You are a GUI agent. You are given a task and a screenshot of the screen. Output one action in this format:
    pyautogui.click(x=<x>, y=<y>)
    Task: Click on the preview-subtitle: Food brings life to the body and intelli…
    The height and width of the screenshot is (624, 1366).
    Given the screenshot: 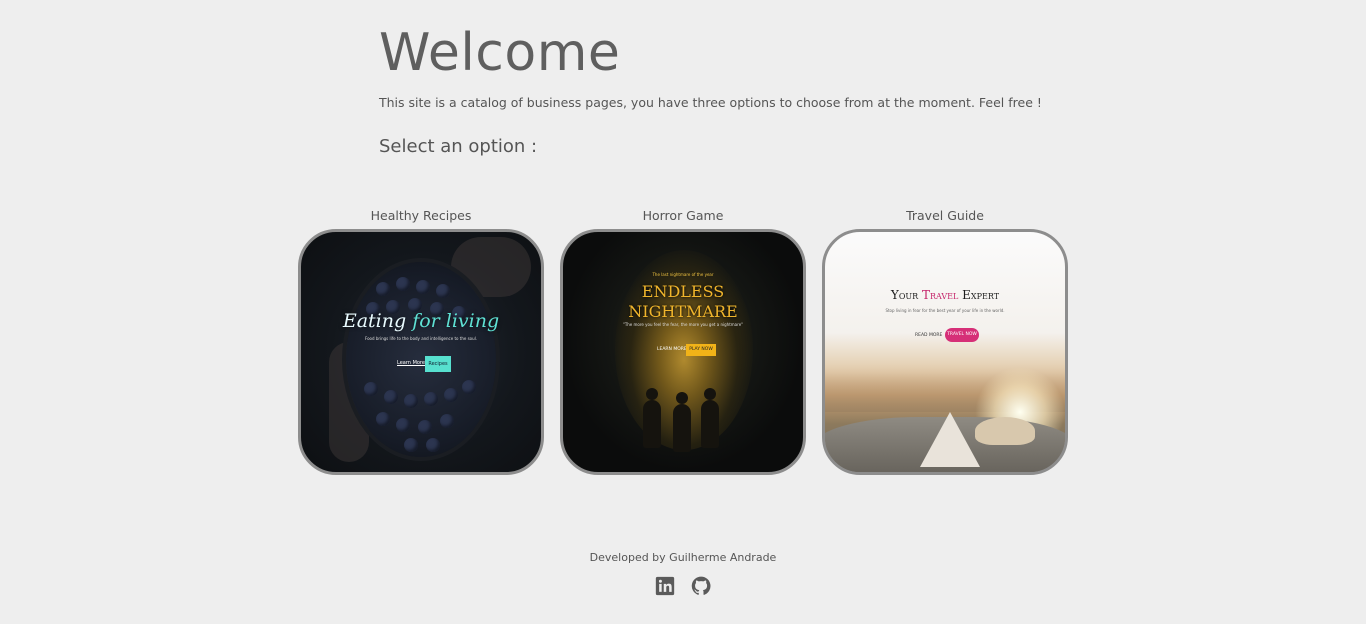 What is the action you would take?
    pyautogui.click(x=421, y=338)
    